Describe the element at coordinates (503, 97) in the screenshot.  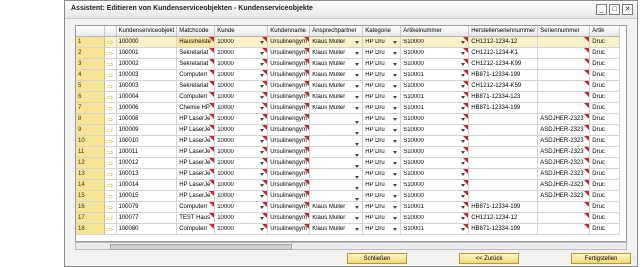
I see `manufacturer-serial-cell: HB871-12334-123` at that location.